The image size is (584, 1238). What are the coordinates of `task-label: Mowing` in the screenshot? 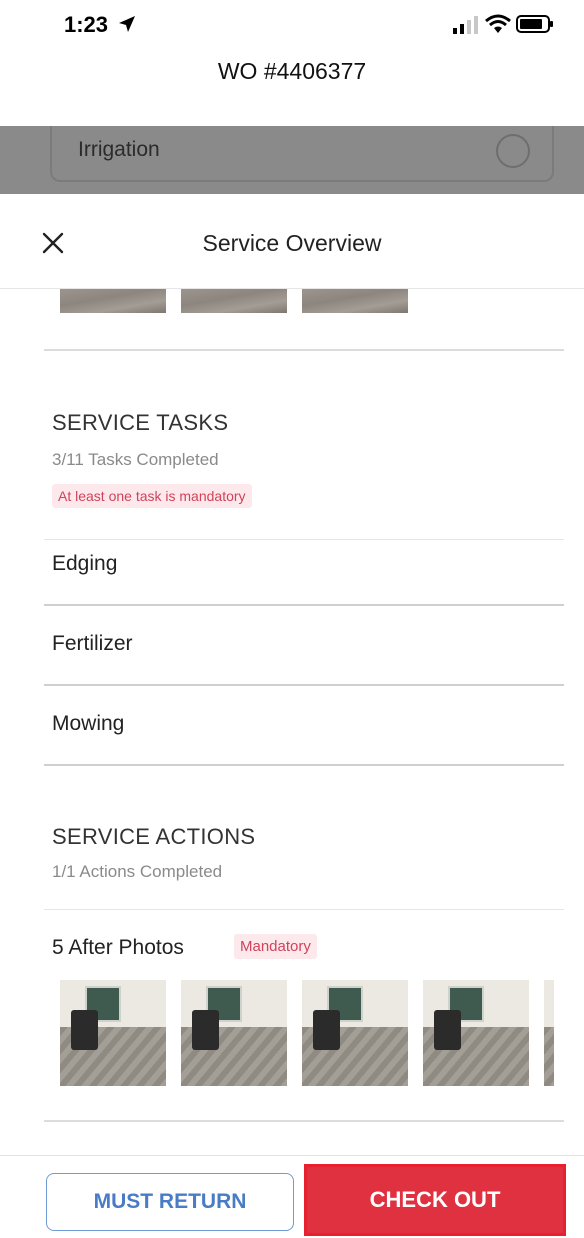 It's located at (88, 723).